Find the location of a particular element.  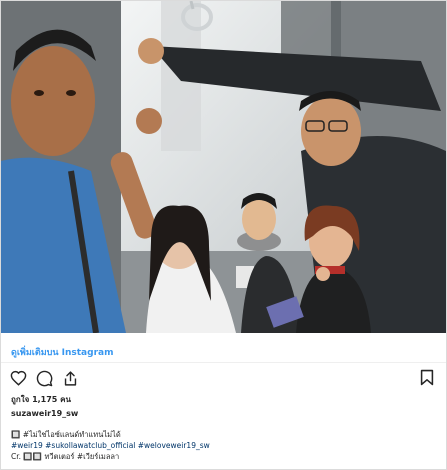

comment-icon is located at coordinates (44, 378).